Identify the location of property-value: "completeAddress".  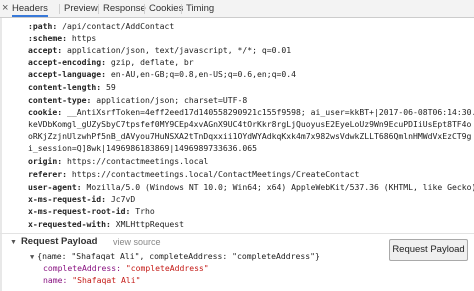
(167, 268).